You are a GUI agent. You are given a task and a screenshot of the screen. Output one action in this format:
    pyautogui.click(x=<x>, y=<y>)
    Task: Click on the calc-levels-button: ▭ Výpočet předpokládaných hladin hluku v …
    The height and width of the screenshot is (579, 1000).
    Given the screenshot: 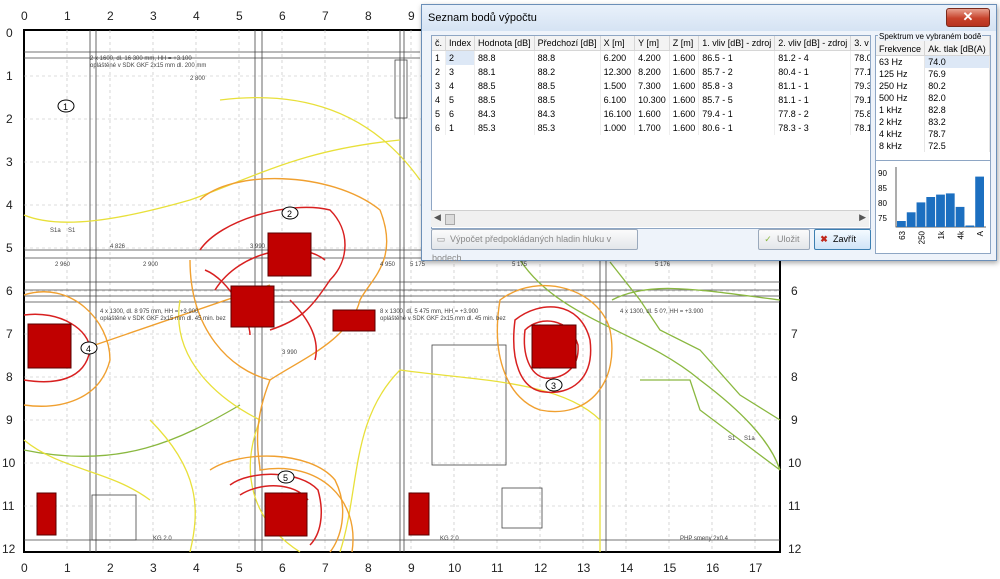 What is the action you would take?
    pyautogui.click(x=534, y=246)
    